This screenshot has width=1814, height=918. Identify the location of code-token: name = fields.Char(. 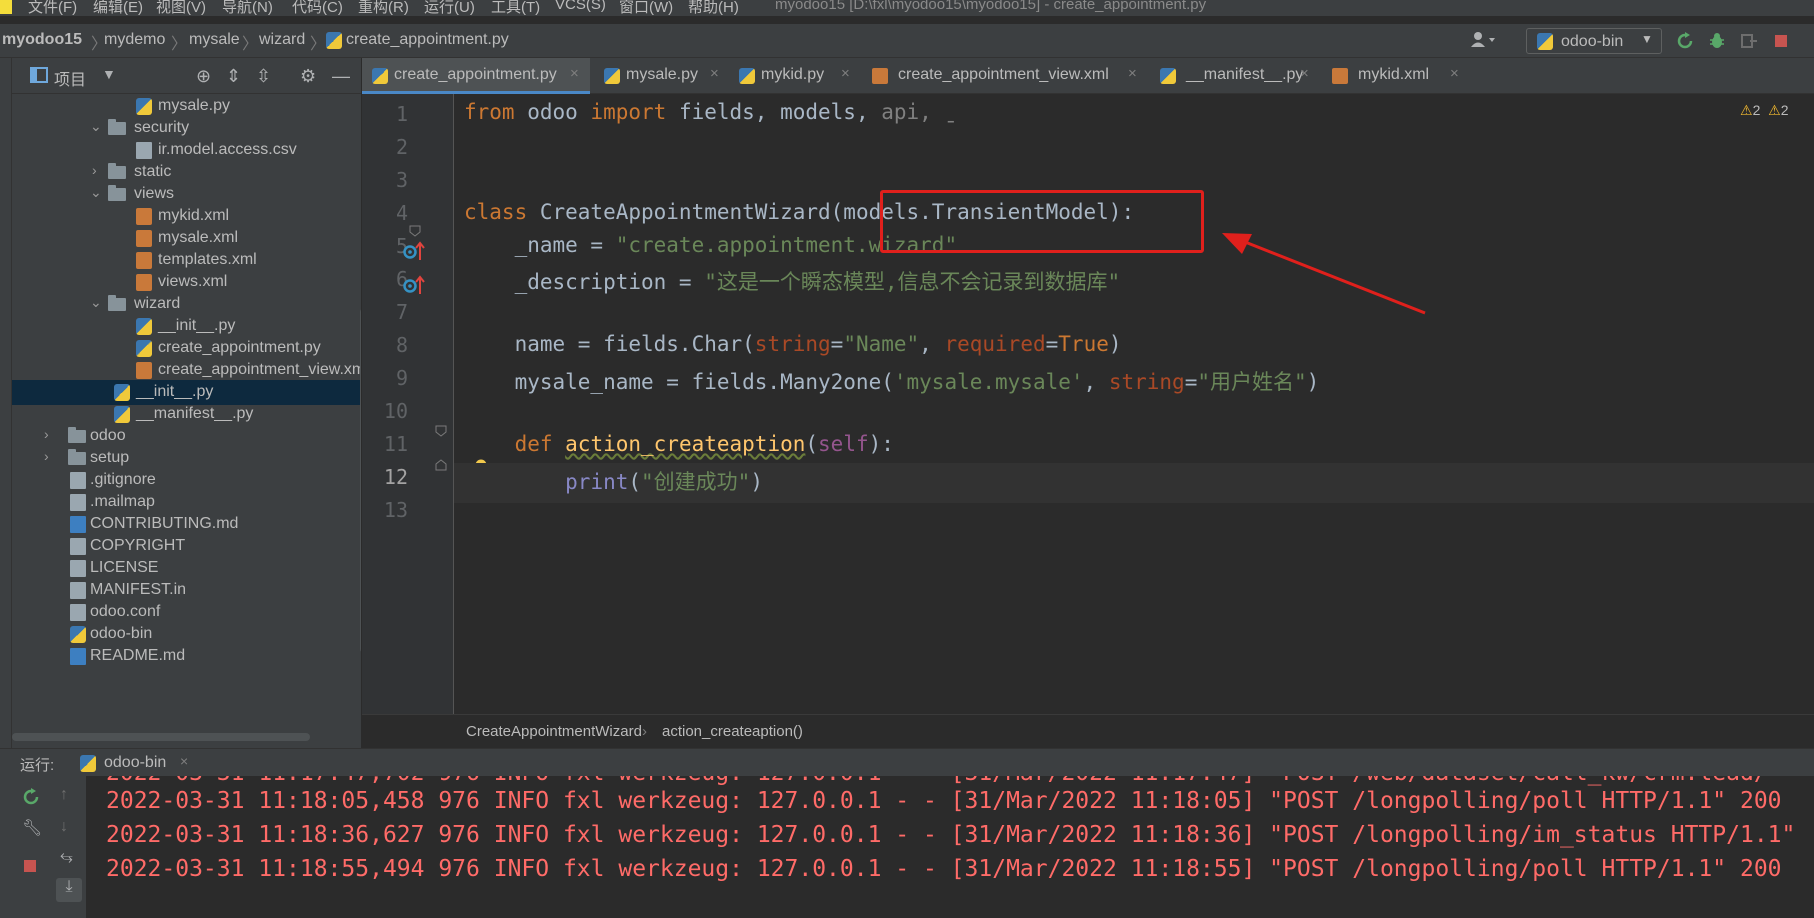
(609, 344).